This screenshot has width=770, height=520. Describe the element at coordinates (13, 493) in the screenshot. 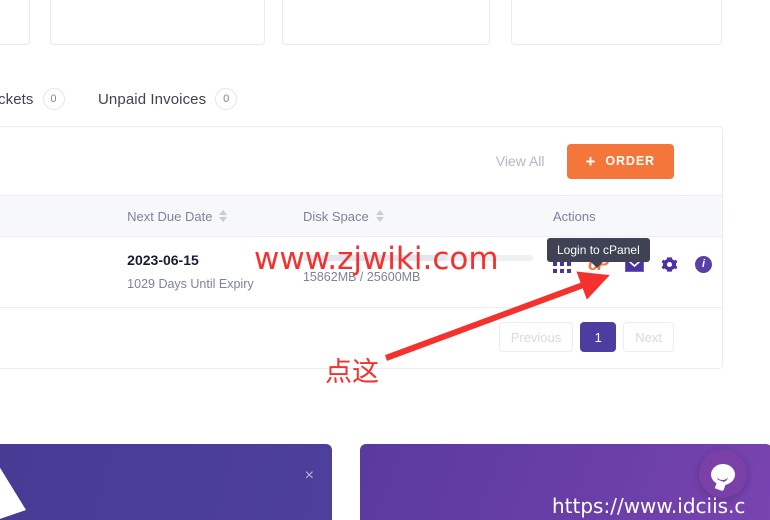

I see `isometric-laptop-illustration` at that location.